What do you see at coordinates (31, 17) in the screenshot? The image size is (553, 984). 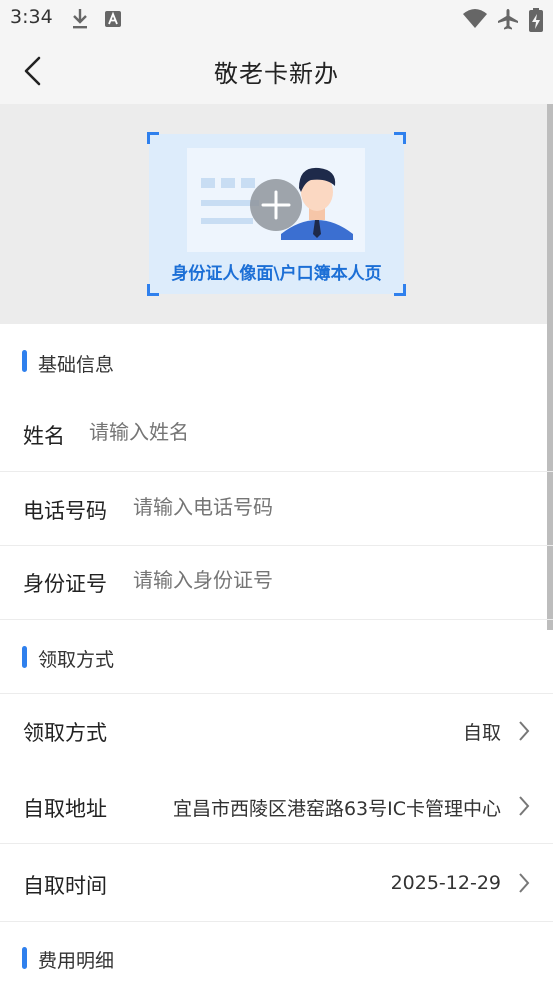 I see `status-time: 3:34` at bounding box center [31, 17].